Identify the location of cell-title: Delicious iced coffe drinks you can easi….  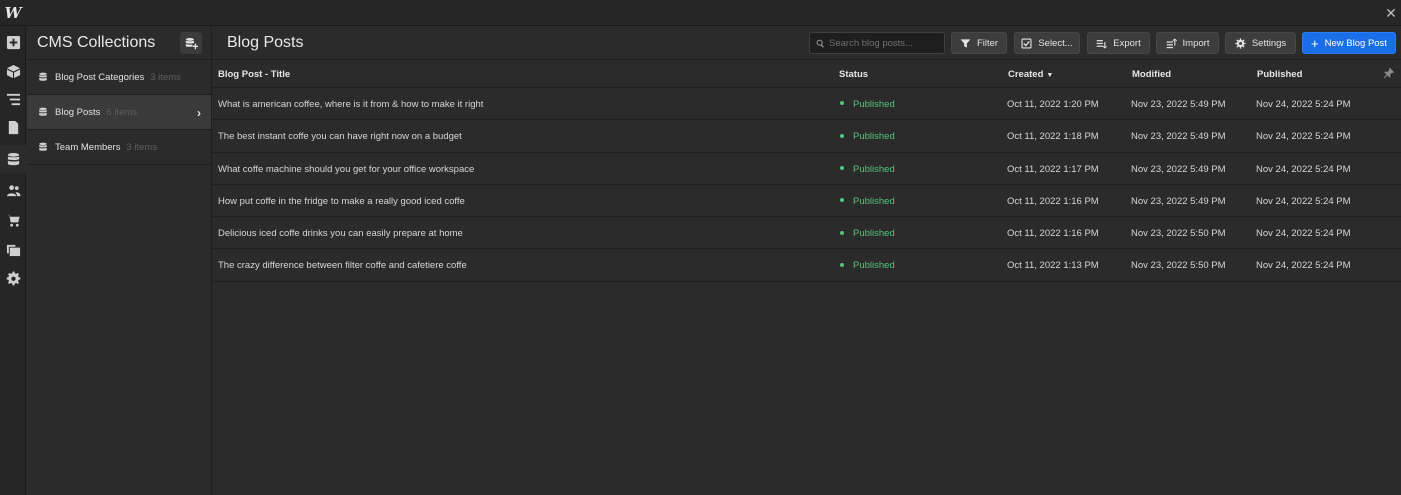
(340, 234).